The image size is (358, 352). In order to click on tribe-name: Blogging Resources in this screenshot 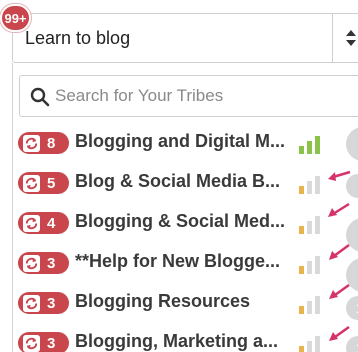, I will do `click(163, 301)`.